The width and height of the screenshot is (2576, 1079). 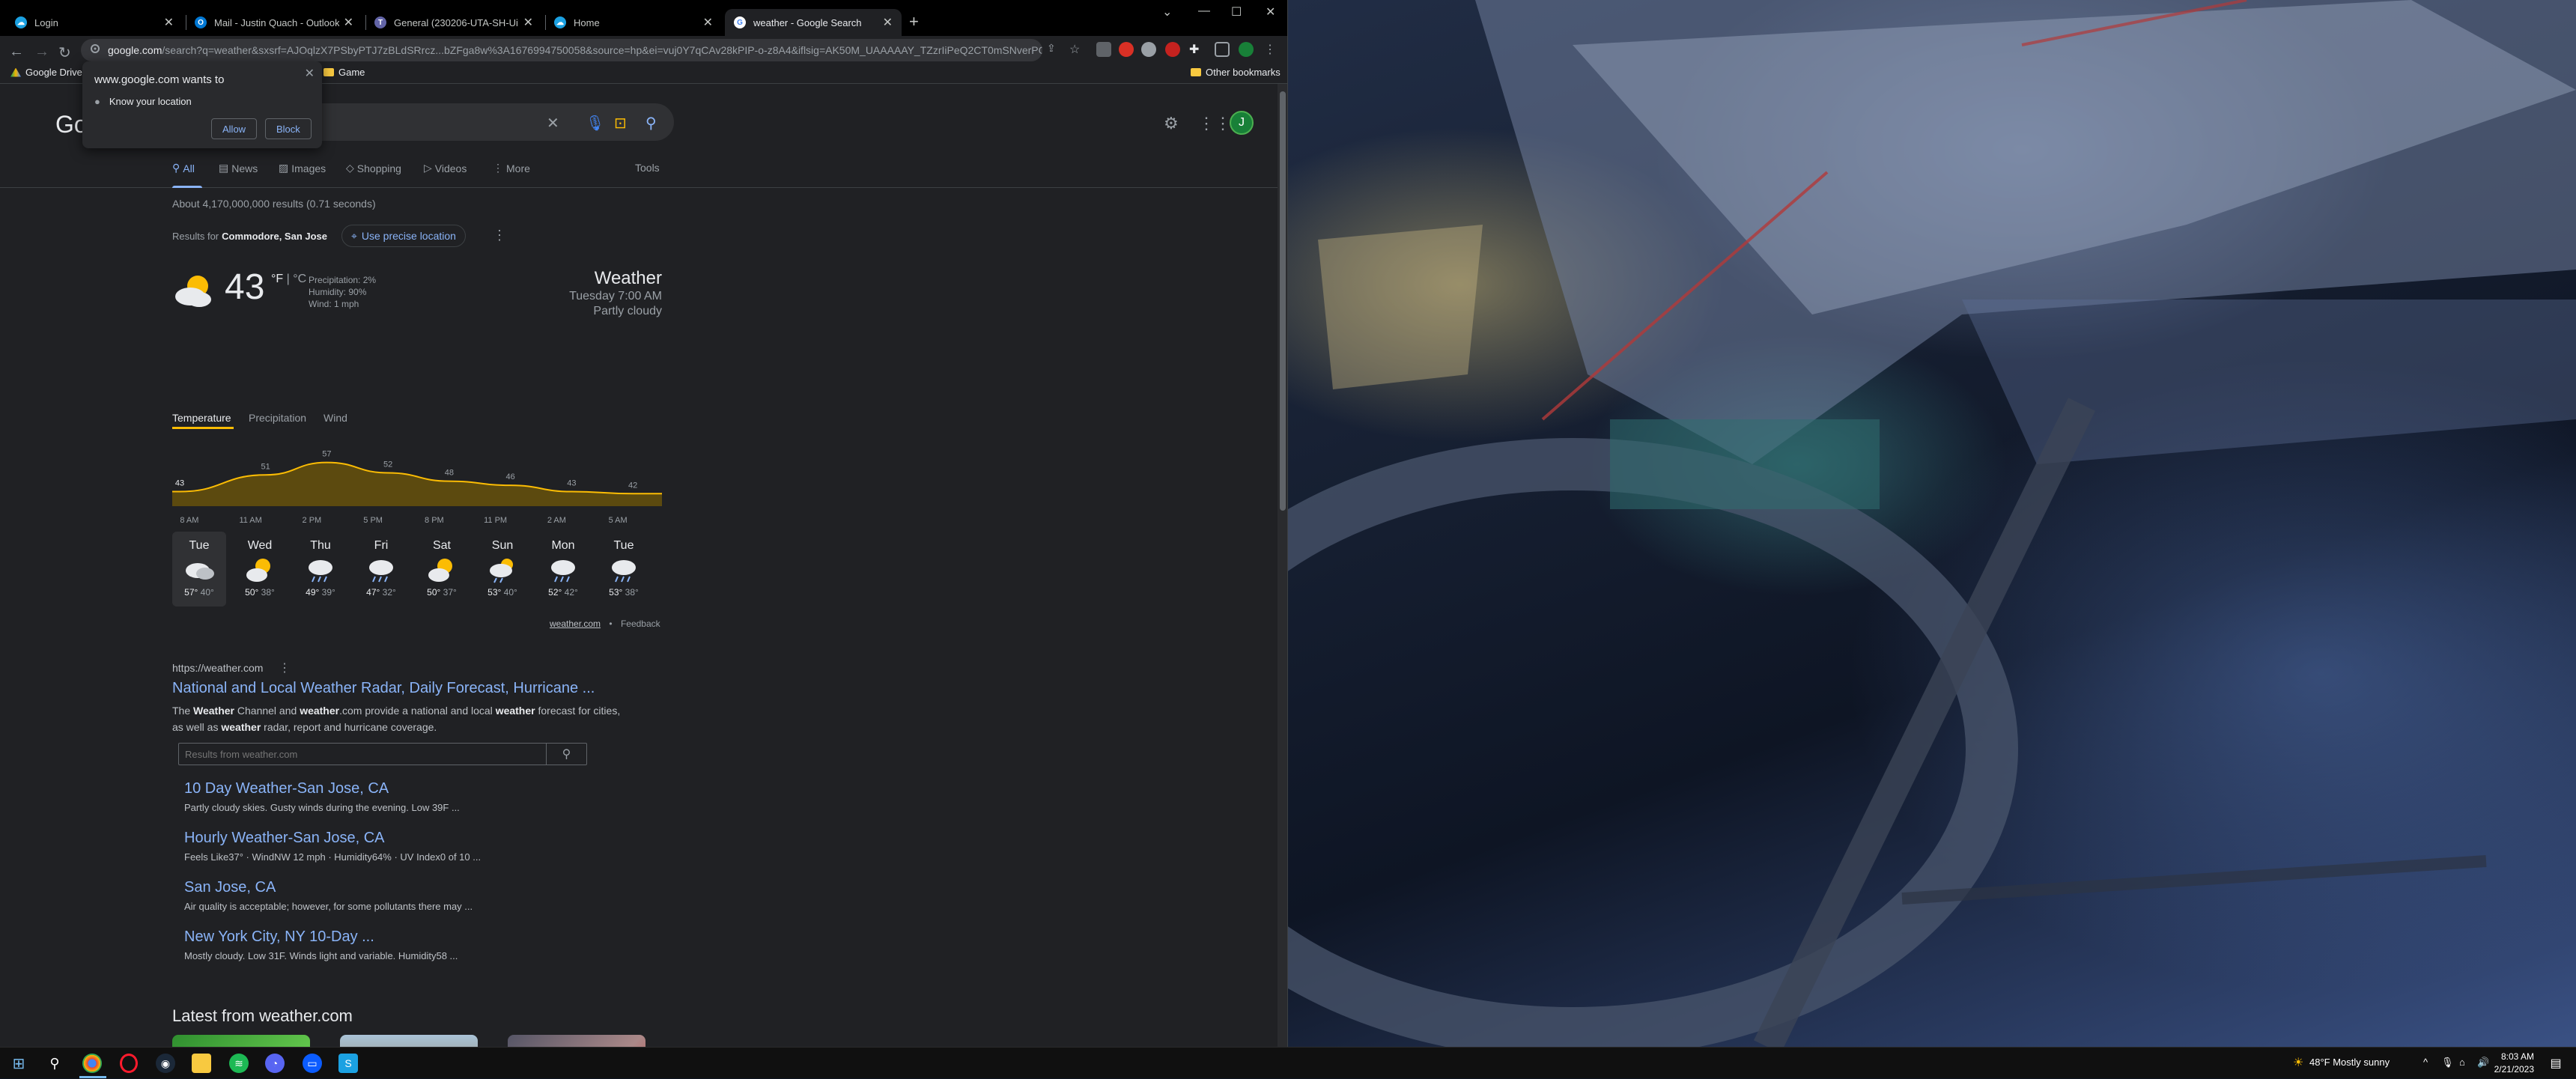 I want to click on feedback-link: Feedback, so click(x=640, y=624).